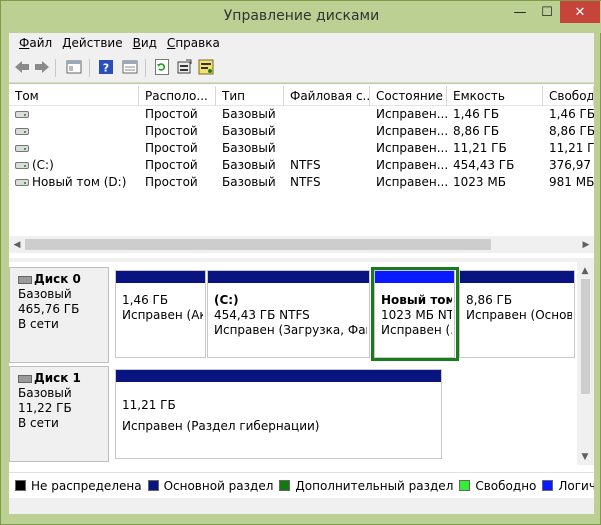 The width and height of the screenshot is (601, 525). Describe the element at coordinates (22, 67) in the screenshot. I see `back-arrow-icon` at that location.